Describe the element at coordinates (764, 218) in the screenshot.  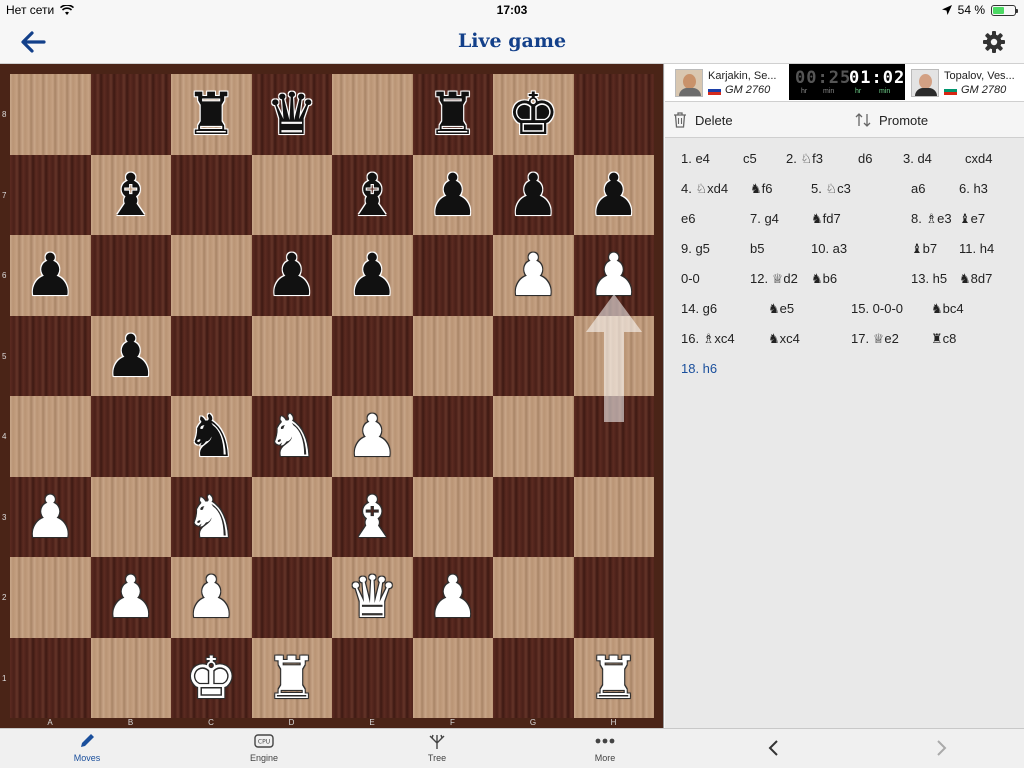
I see `move-item: 7. g4` at that location.